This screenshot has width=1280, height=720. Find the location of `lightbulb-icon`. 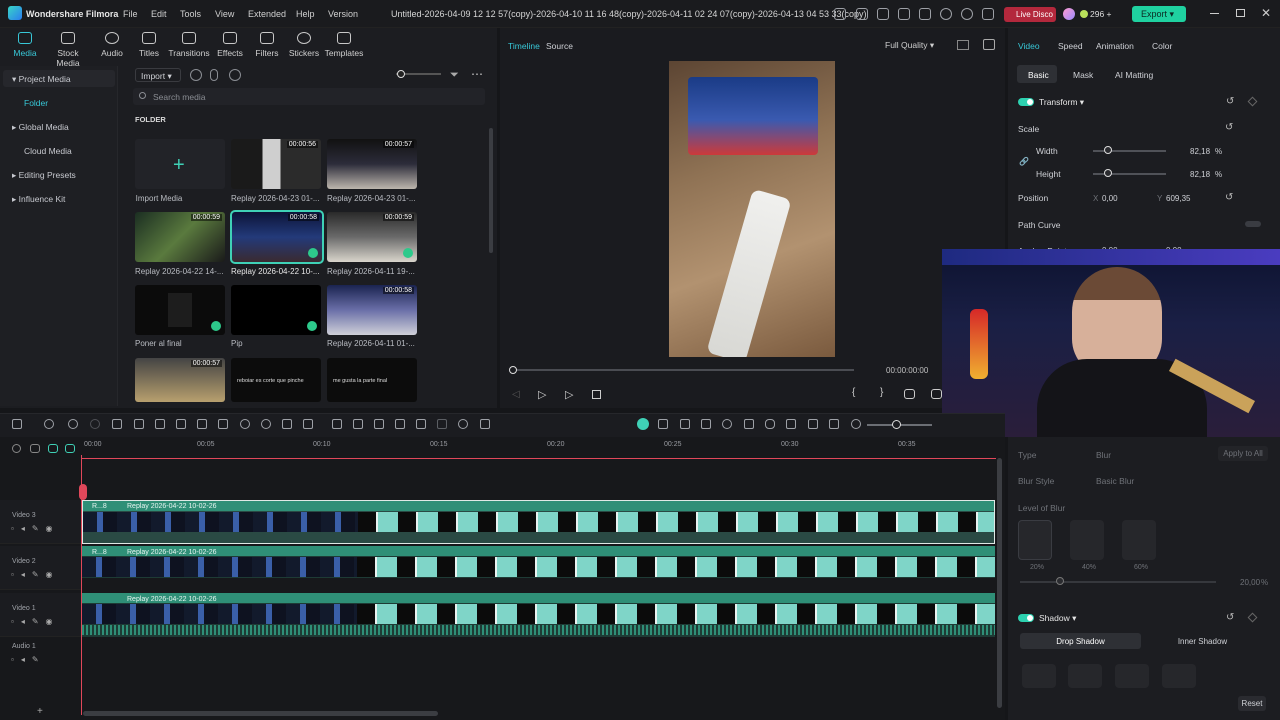

lightbulb-icon is located at coordinates (862, 14).